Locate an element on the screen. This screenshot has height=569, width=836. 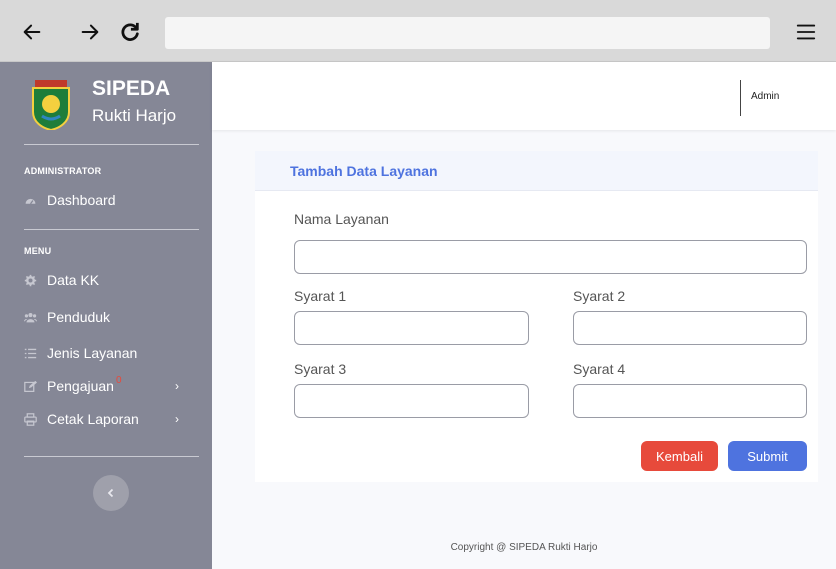
sidebar-item-cetak-laporan: Cetak Laporan › is located at coordinates (109, 419).